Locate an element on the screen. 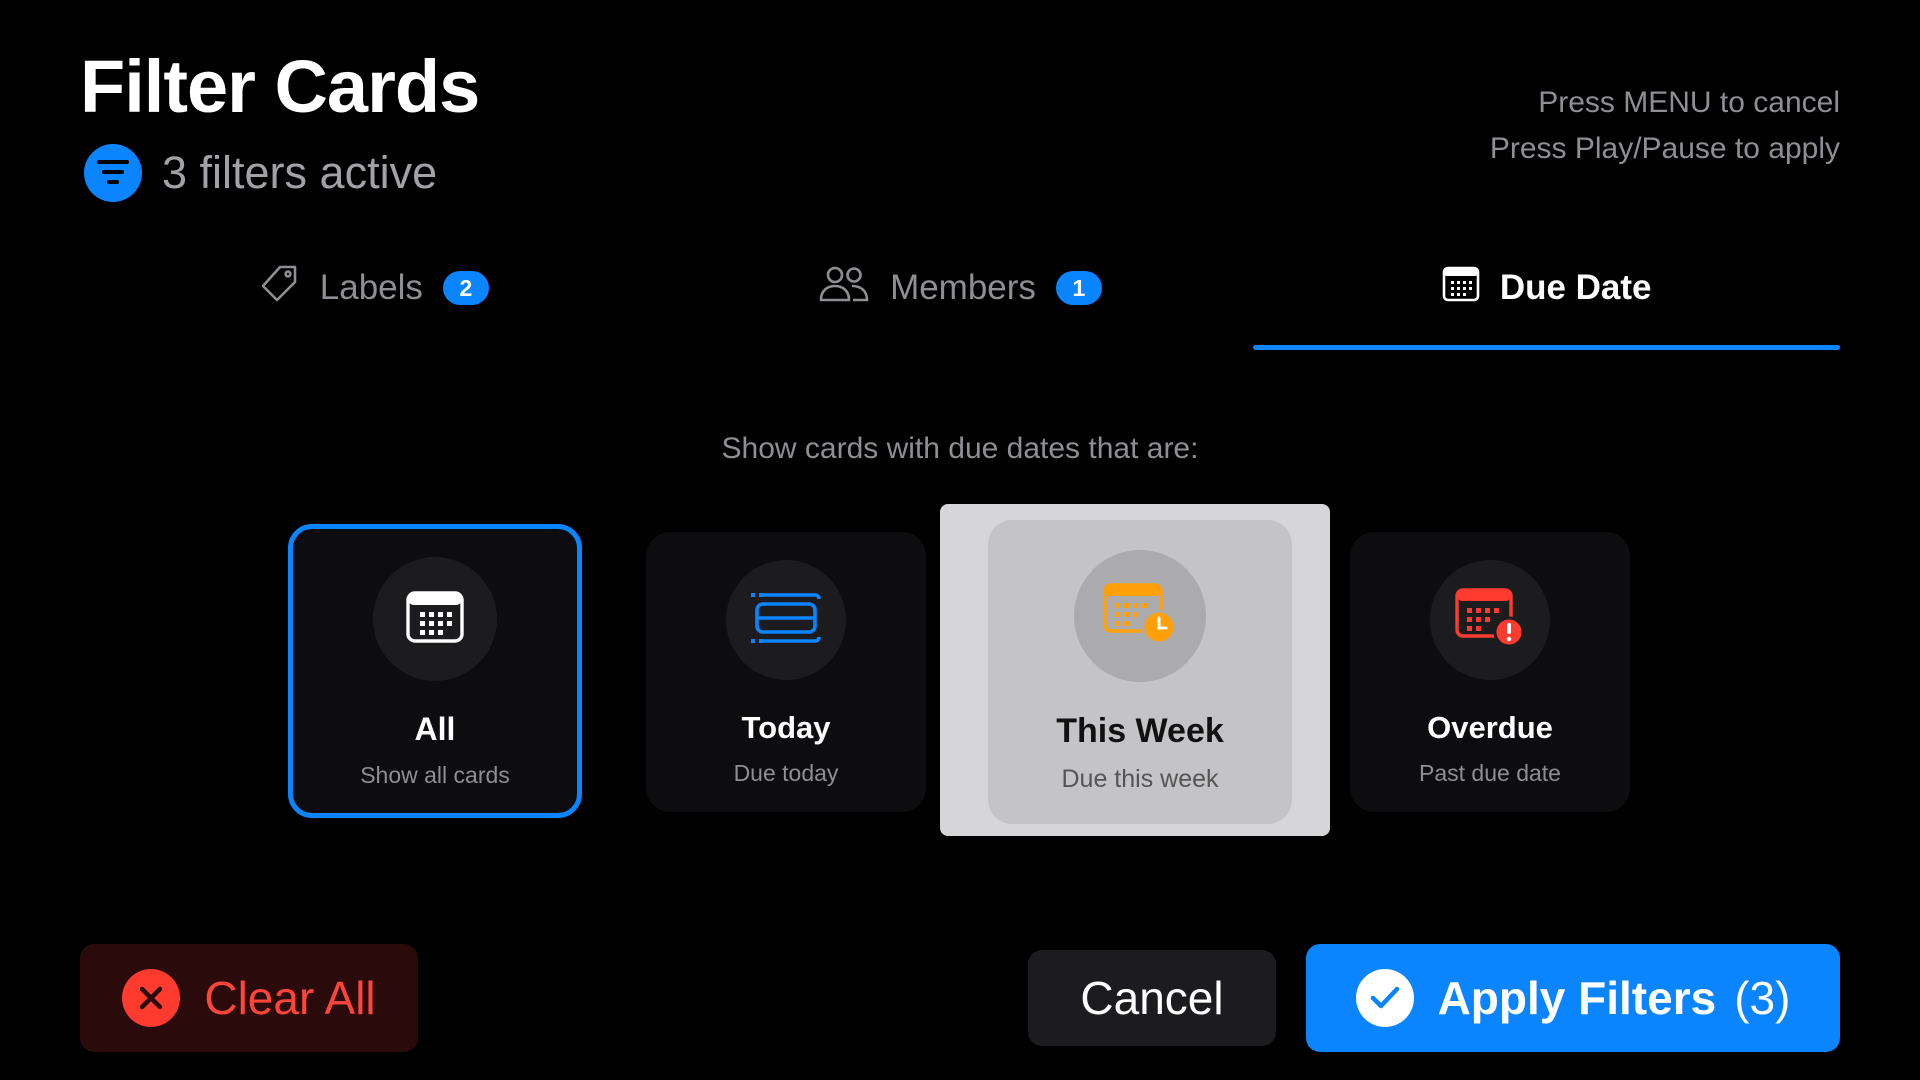 This screenshot has height=1080, width=1920. apply-filters-button: Apply Filters (3) is located at coordinates (1573, 998).